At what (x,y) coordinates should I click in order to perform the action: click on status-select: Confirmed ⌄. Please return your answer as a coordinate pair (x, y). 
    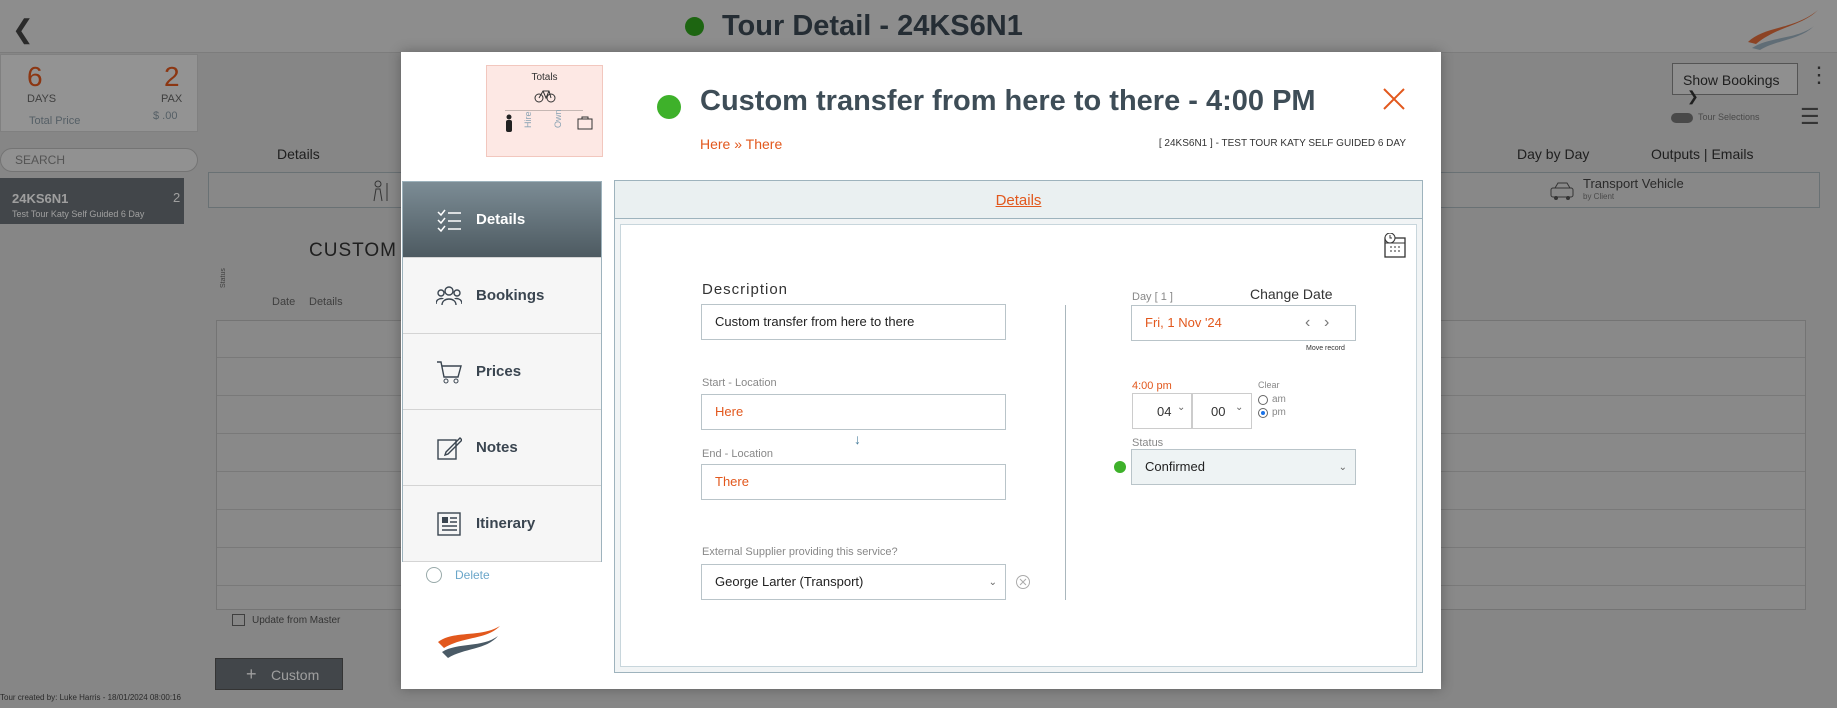
    Looking at the image, I should click on (1243, 467).